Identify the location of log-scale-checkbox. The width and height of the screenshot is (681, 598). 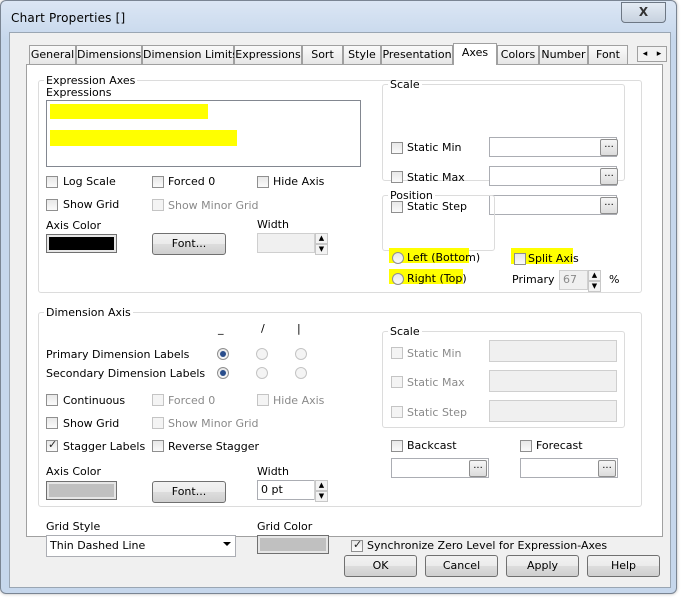
(52, 182).